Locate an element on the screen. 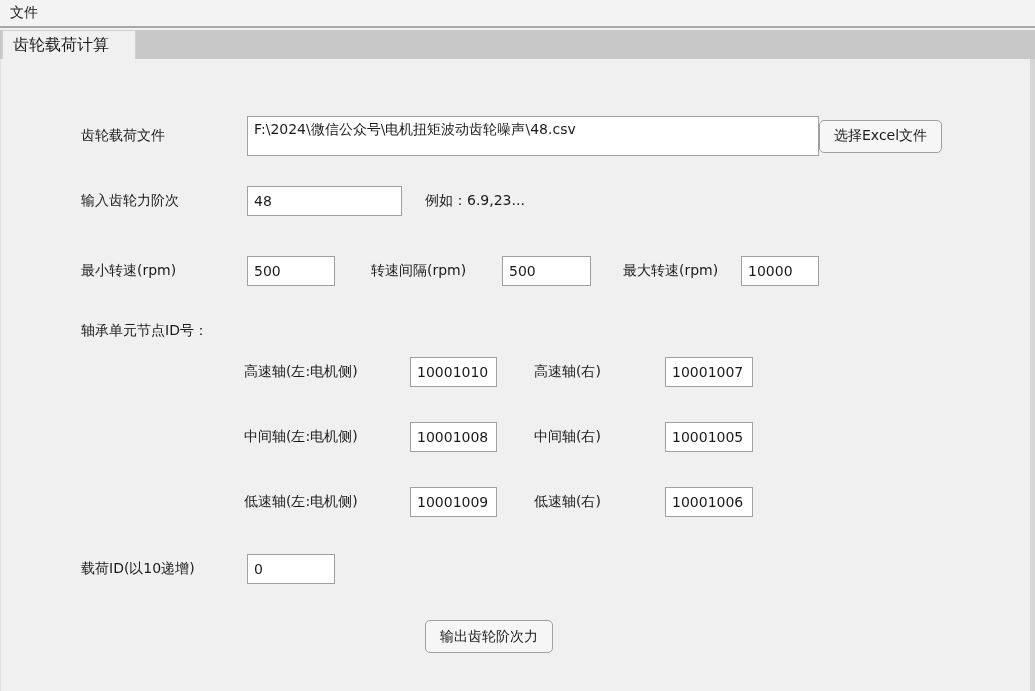  field-label: 高速轴(左:电机侧) is located at coordinates (301, 372).